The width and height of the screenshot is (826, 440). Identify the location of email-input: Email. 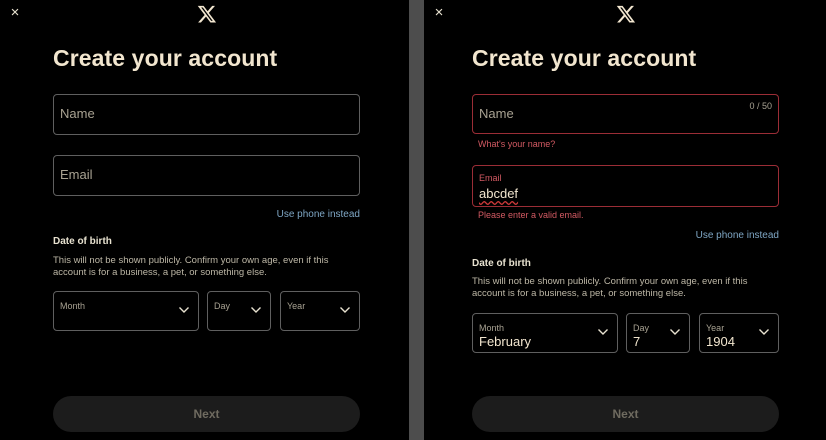
(206, 175).